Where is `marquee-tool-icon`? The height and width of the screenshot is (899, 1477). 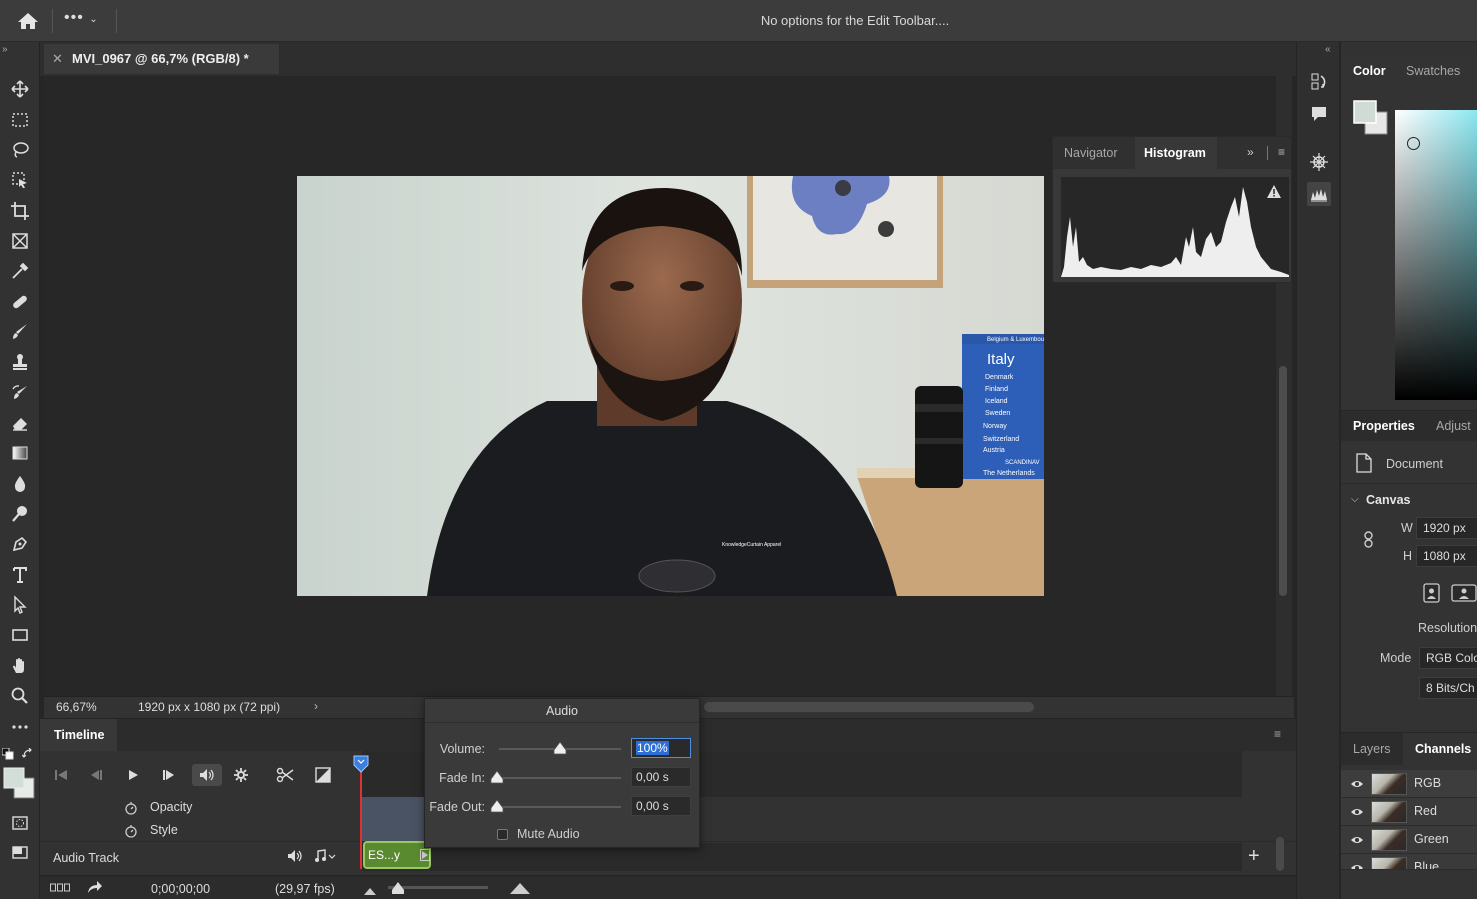
marquee-tool-icon is located at coordinates (20, 120).